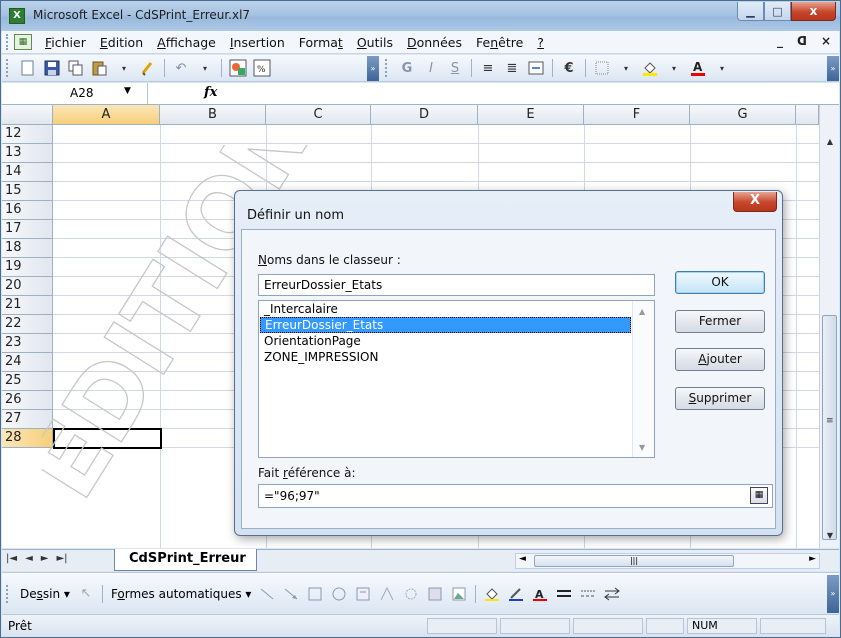  What do you see at coordinates (210, 92) in the screenshot?
I see `insert-function-icon: fx` at bounding box center [210, 92].